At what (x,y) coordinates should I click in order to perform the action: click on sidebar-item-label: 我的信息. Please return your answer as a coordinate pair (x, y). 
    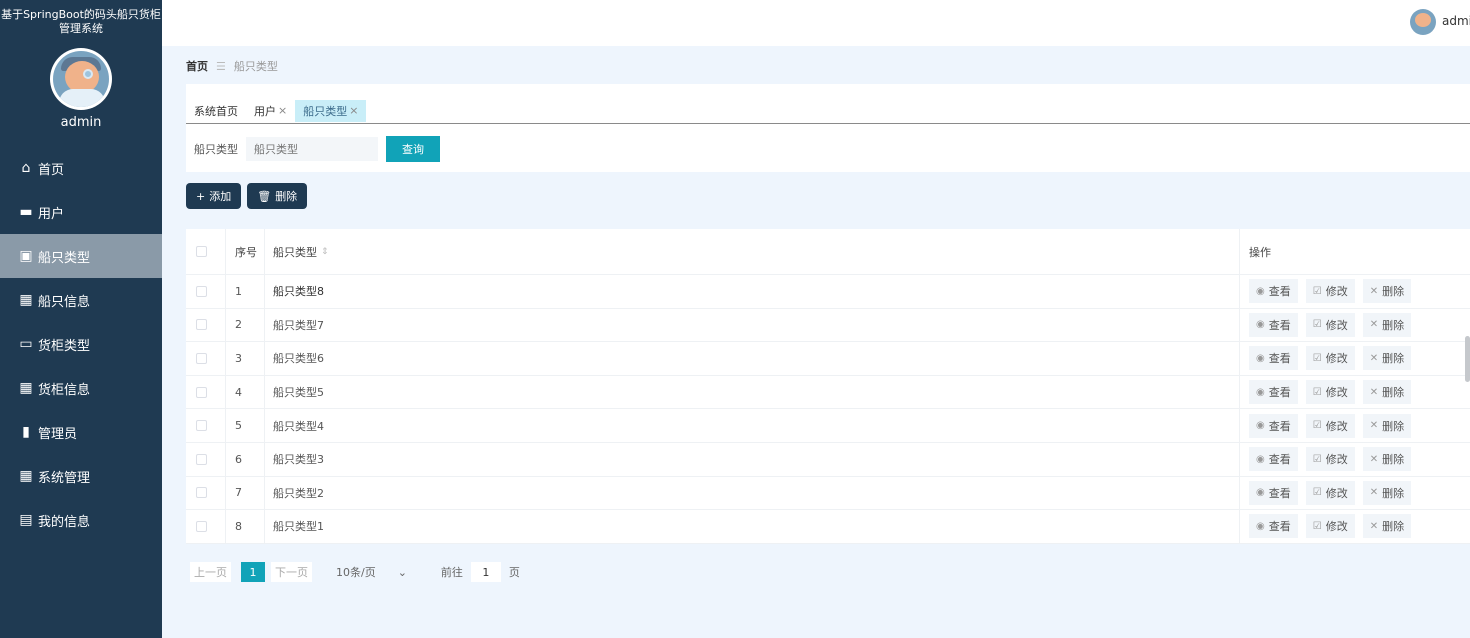
    Looking at the image, I should click on (64, 522).